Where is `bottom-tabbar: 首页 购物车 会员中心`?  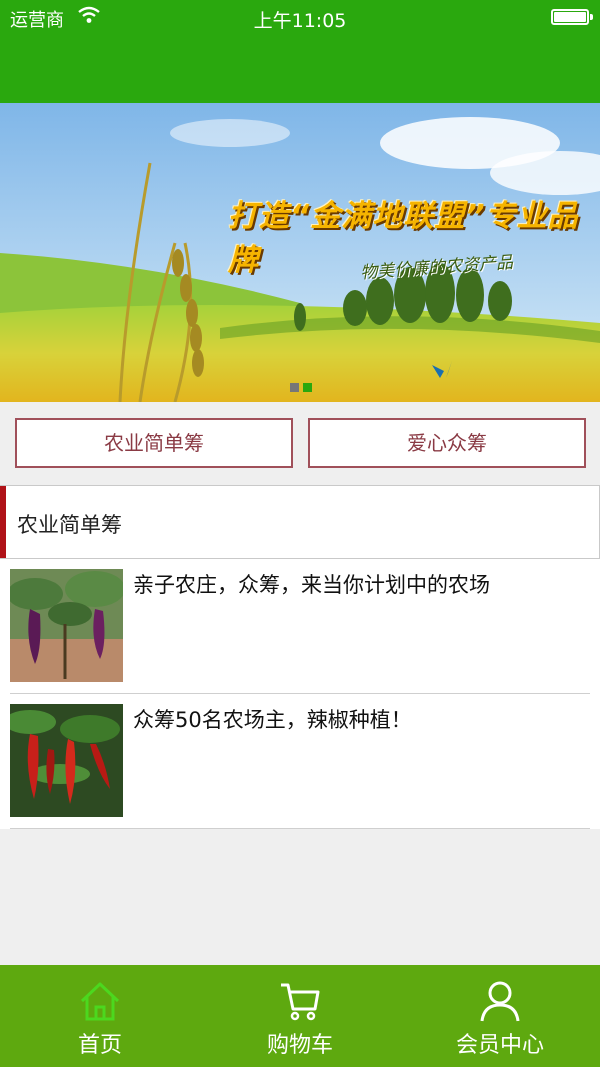 bottom-tabbar: 首页 购物车 会员中心 is located at coordinates (300, 1016).